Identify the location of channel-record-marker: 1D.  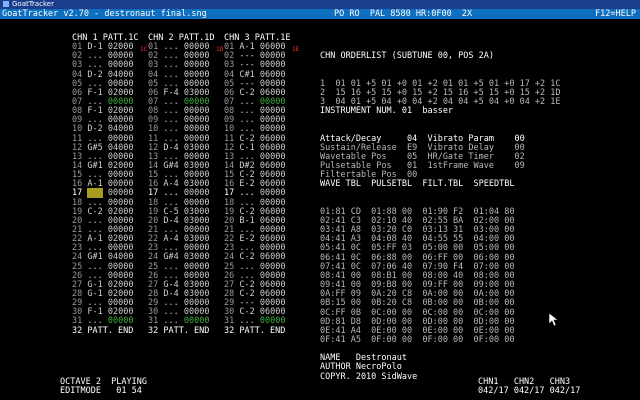
(219, 49).